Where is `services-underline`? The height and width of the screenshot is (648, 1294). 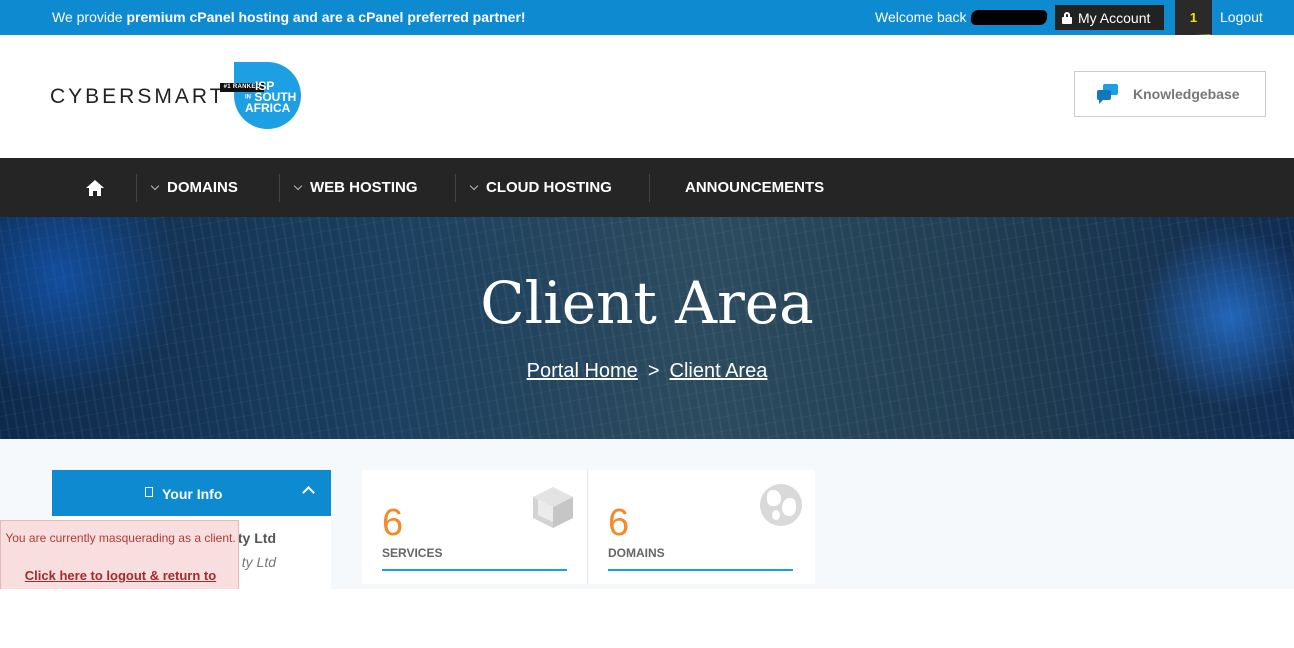 services-underline is located at coordinates (474, 570).